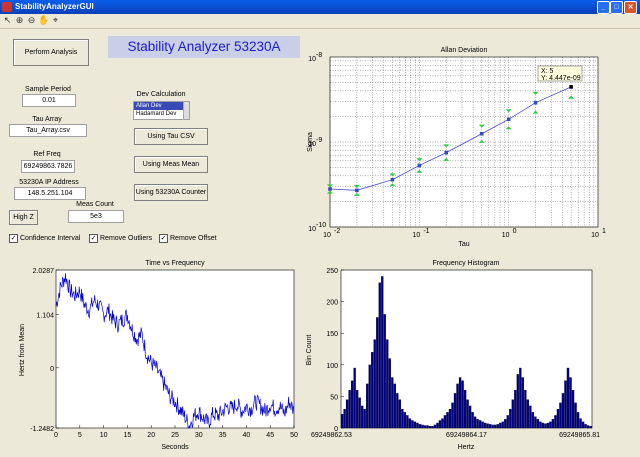 The height and width of the screenshot is (457, 640). What do you see at coordinates (175, 435) in the screenshot?
I see `timefreq-xtick-label: 25` at bounding box center [175, 435].